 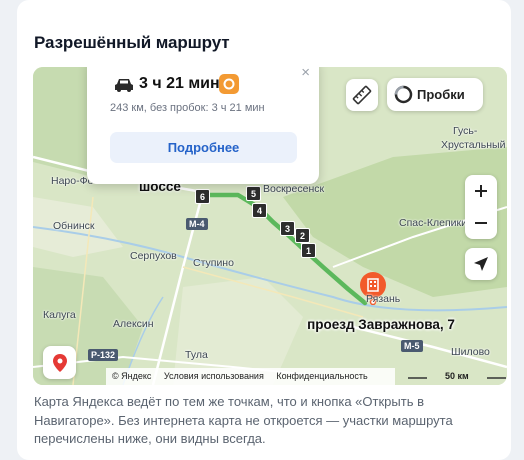 I want to click on road-badge-p132: P-132, so click(x=103, y=355).